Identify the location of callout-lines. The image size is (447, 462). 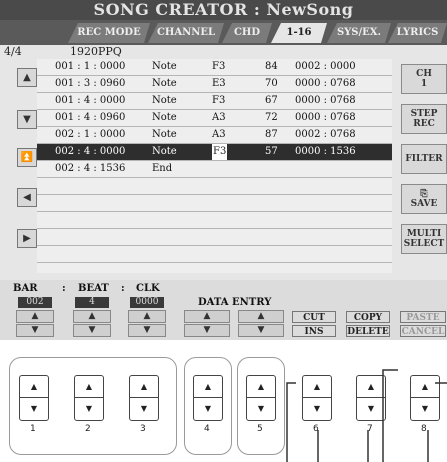
(366, 415).